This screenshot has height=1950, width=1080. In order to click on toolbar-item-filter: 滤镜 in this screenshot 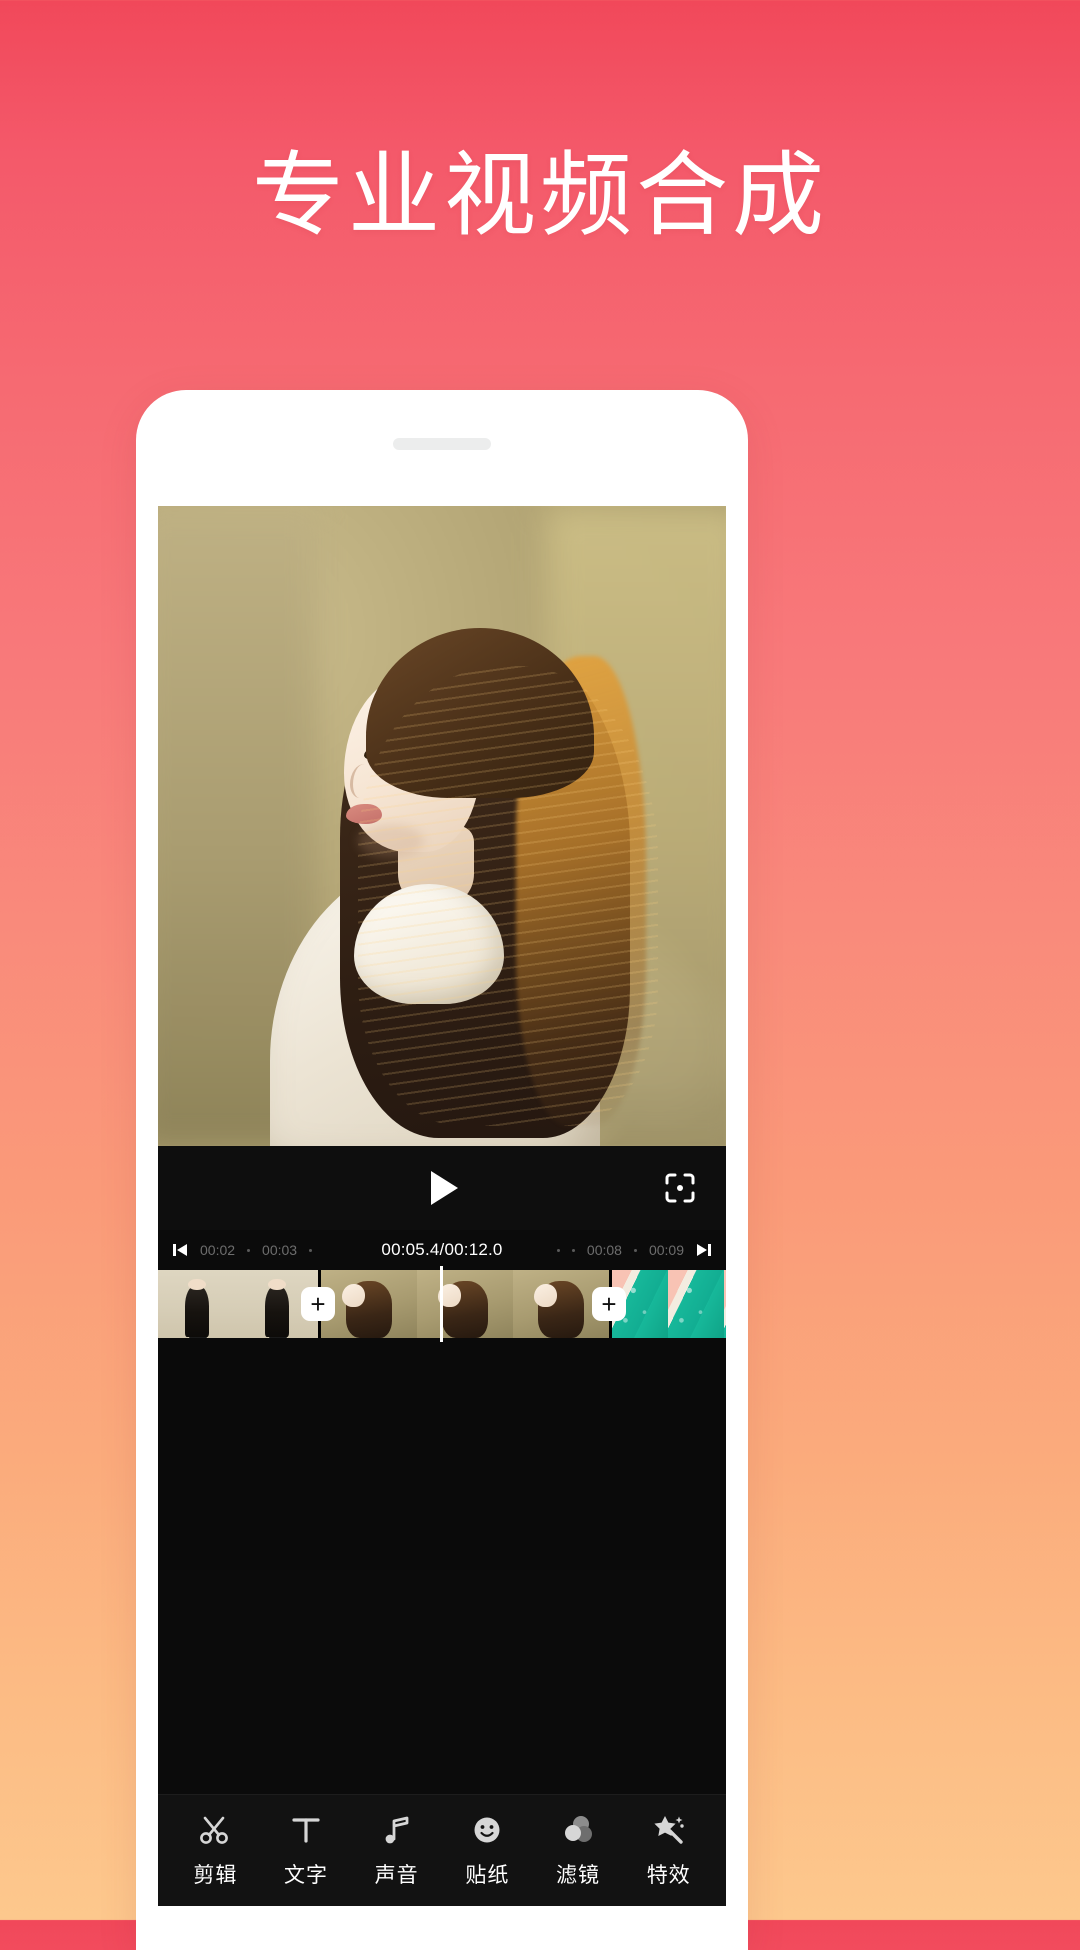, I will do `click(578, 1851)`.